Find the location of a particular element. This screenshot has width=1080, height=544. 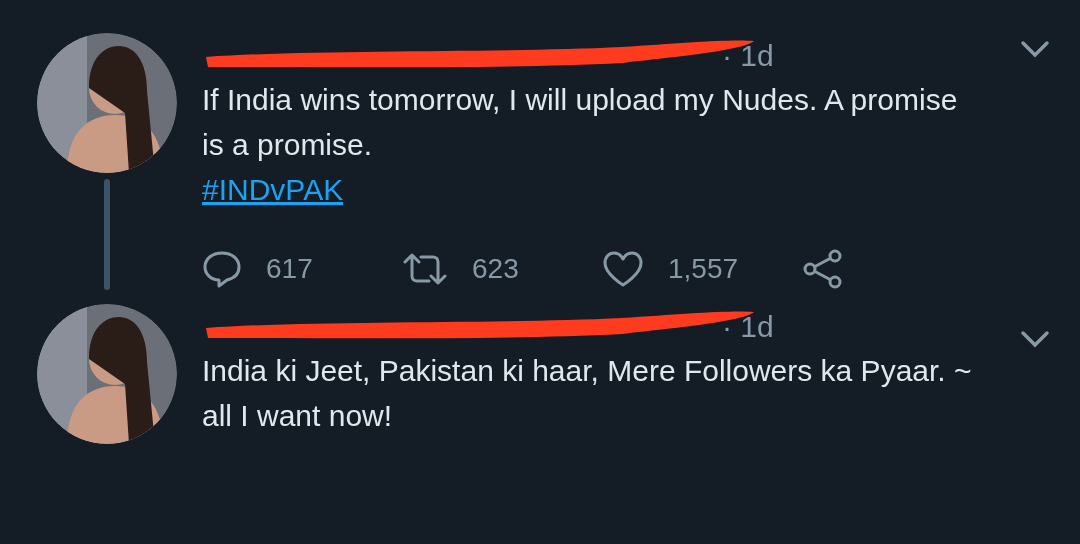

heart-icon is located at coordinates (623, 269).